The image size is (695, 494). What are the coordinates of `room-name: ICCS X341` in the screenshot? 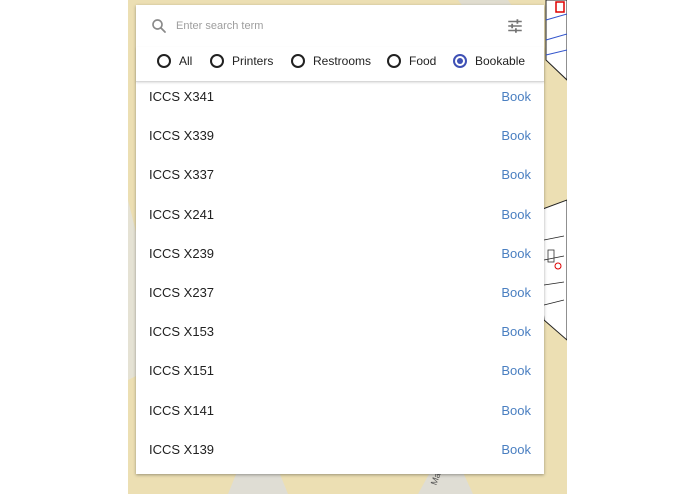 It's located at (182, 96).